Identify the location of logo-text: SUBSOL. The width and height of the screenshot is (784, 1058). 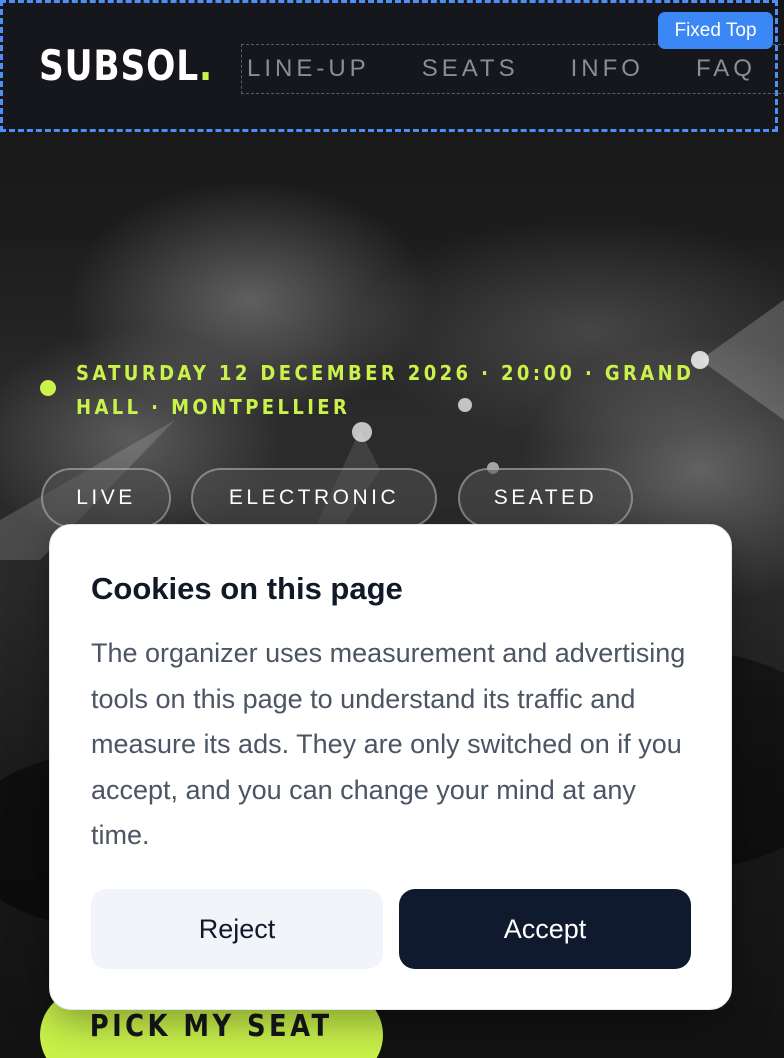
(119, 65).